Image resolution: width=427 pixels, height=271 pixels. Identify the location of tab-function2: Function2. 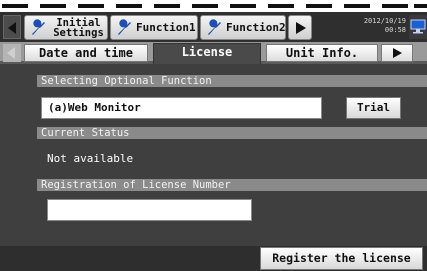
(243, 27).